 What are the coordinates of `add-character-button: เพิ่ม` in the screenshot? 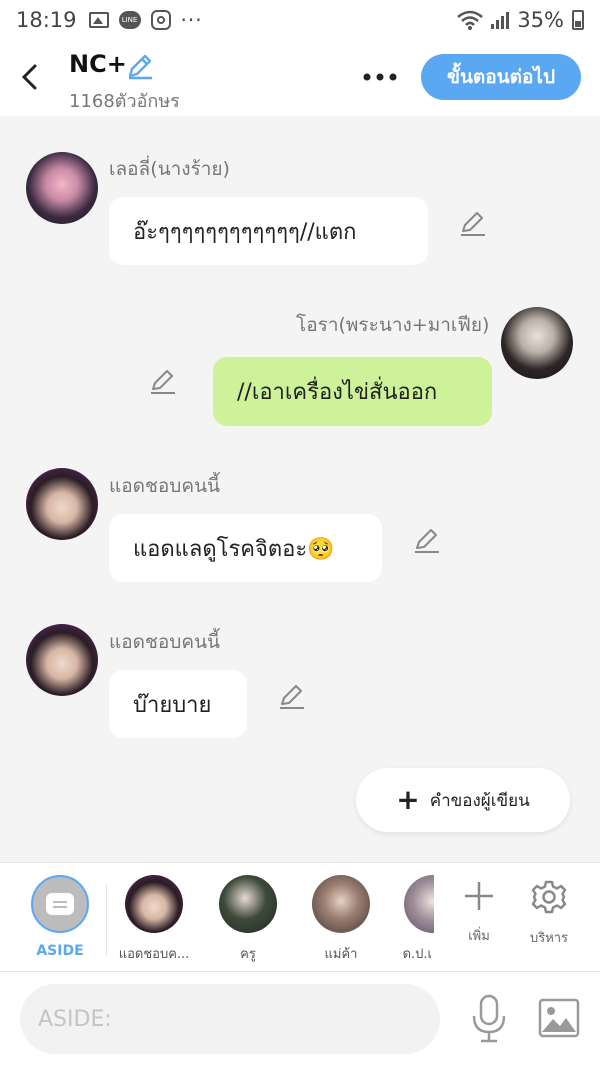 It's located at (479, 912).